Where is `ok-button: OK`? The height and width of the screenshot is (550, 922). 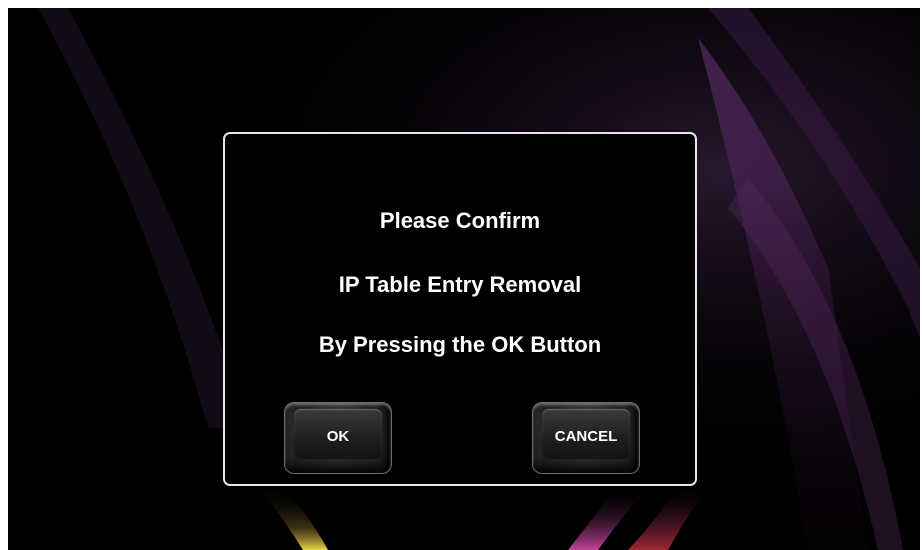 ok-button: OK is located at coordinates (338, 438).